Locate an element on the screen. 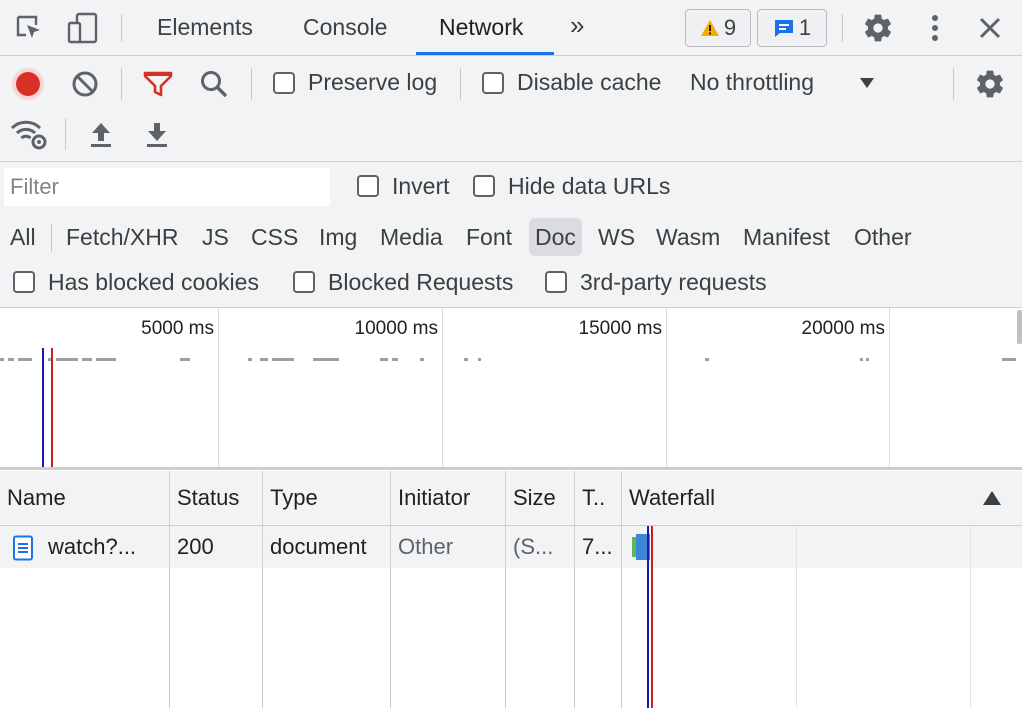  messages-count: 1 is located at coordinates (805, 27).